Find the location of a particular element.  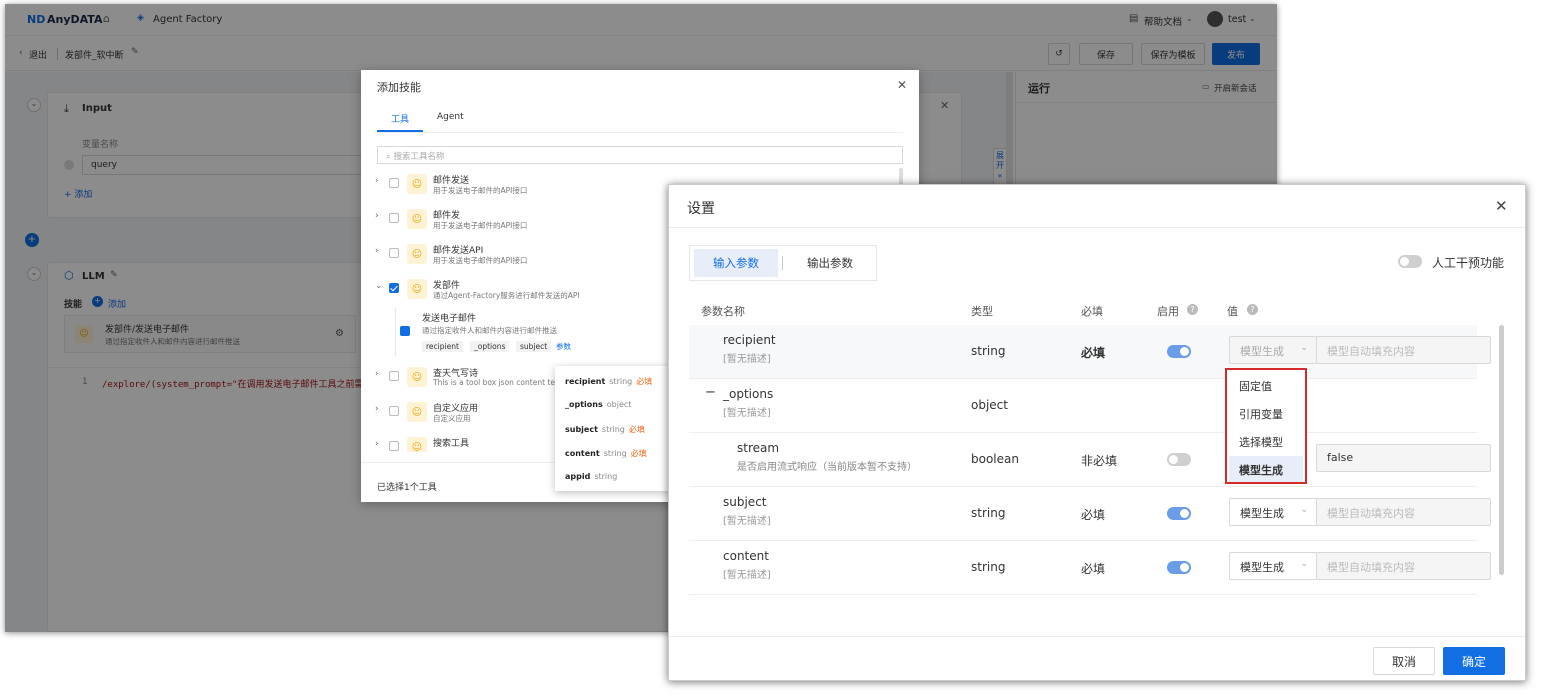

header-required: 必填 is located at coordinates (1092, 311).